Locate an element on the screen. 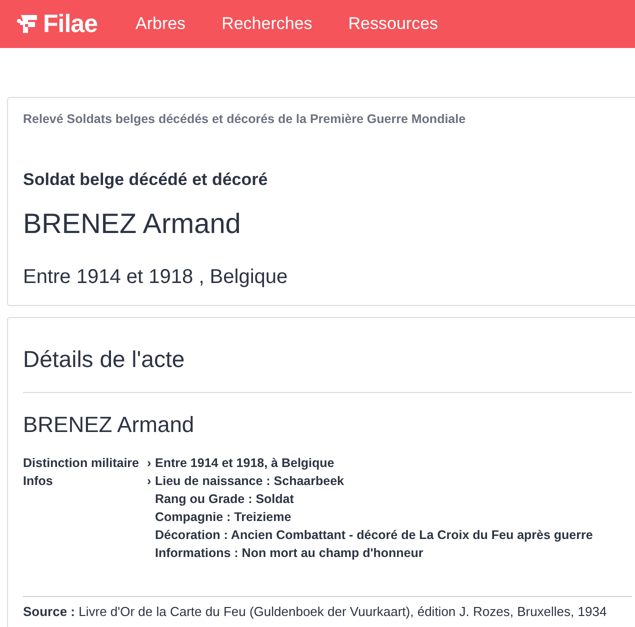 This screenshot has height=627, width=635. logo-text: Filae is located at coordinates (70, 24).